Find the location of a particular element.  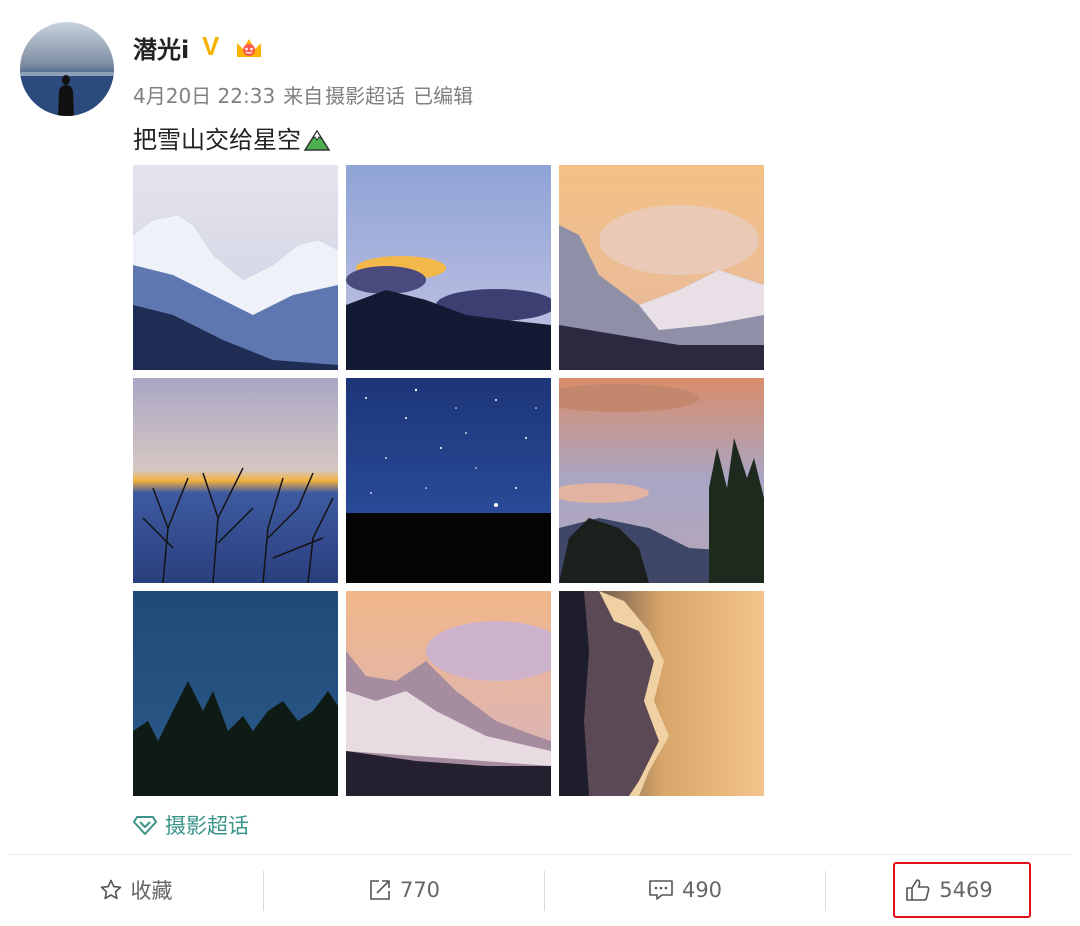

repost-count: 770 is located at coordinates (420, 890).